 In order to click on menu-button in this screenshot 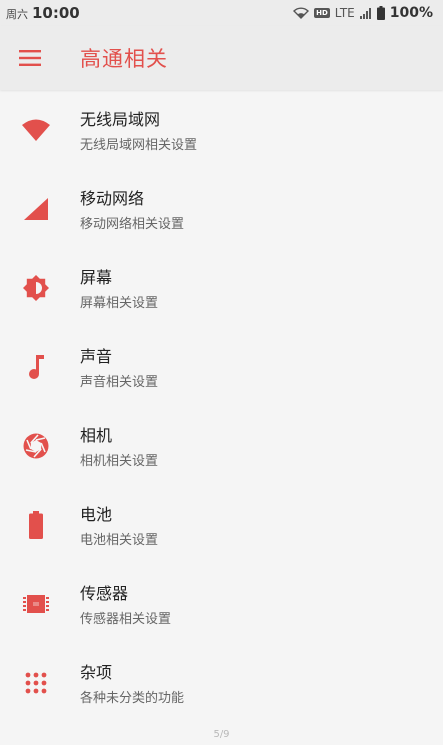, I will do `click(30, 58)`.